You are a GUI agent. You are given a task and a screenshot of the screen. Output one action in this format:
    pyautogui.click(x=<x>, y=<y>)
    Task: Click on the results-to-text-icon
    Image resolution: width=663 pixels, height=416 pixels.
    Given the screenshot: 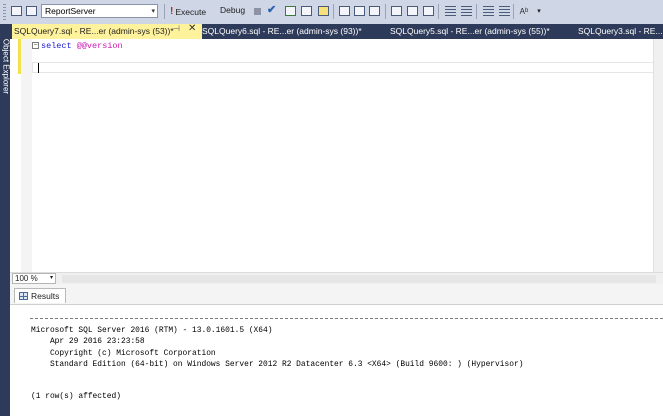 What is the action you would take?
    pyautogui.click(x=396, y=11)
    